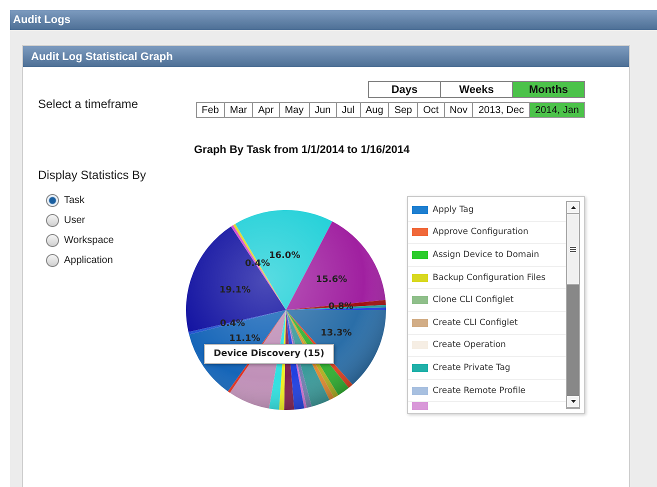  Describe the element at coordinates (340, 307) in the screenshot. I see `slice-label: 0.8%` at that location.